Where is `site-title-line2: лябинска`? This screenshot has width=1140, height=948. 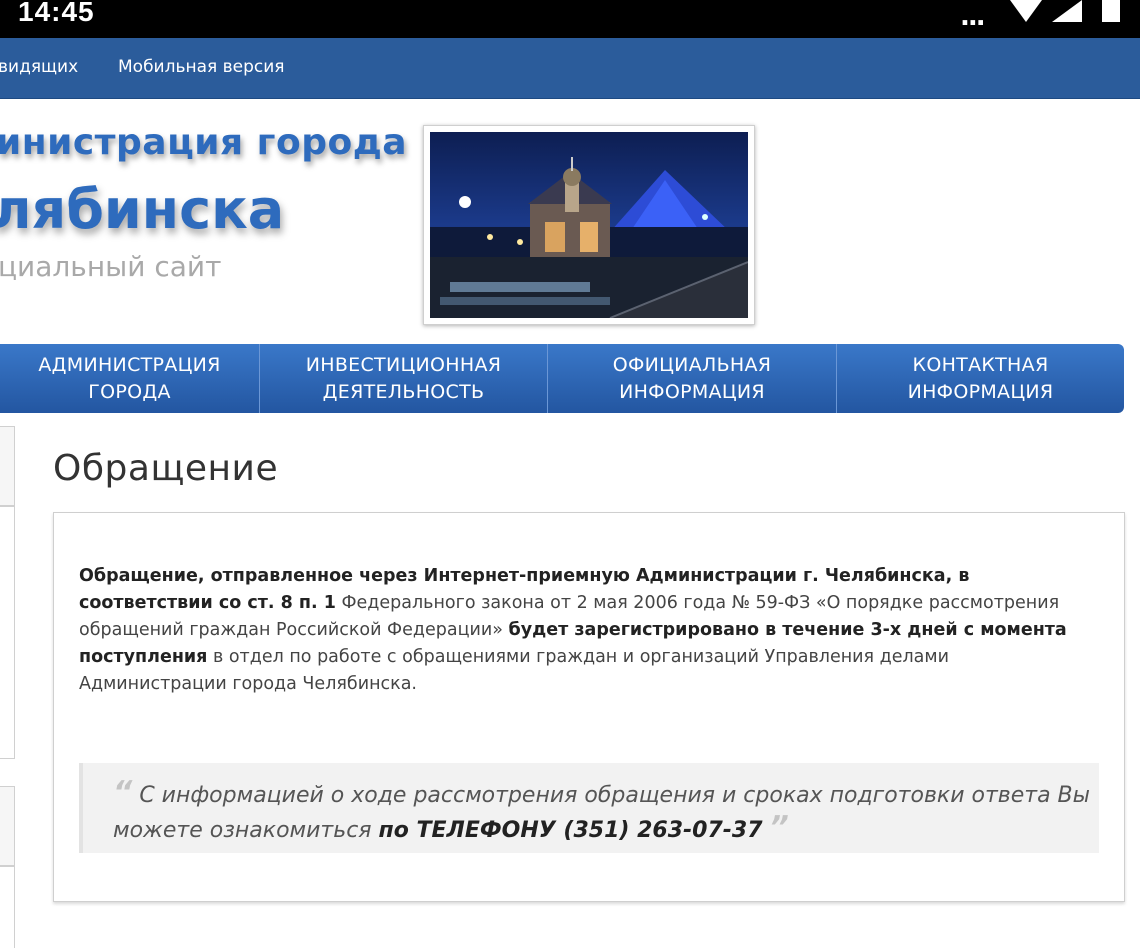 site-title-line2: лябинска is located at coordinates (142, 209).